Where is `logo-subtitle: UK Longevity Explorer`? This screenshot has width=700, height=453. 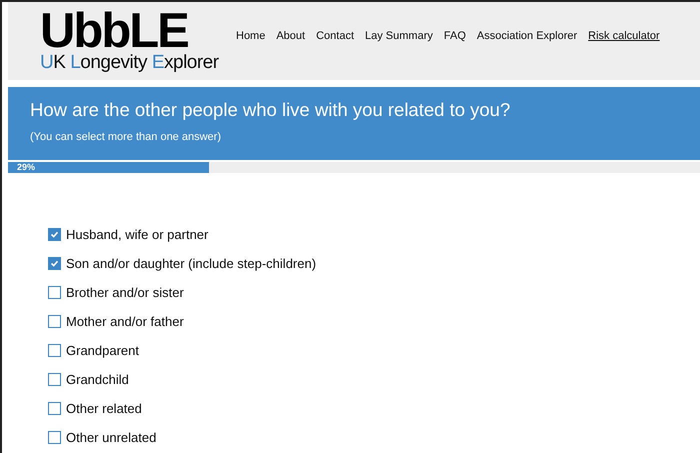 logo-subtitle: UK Longevity Explorer is located at coordinates (130, 63).